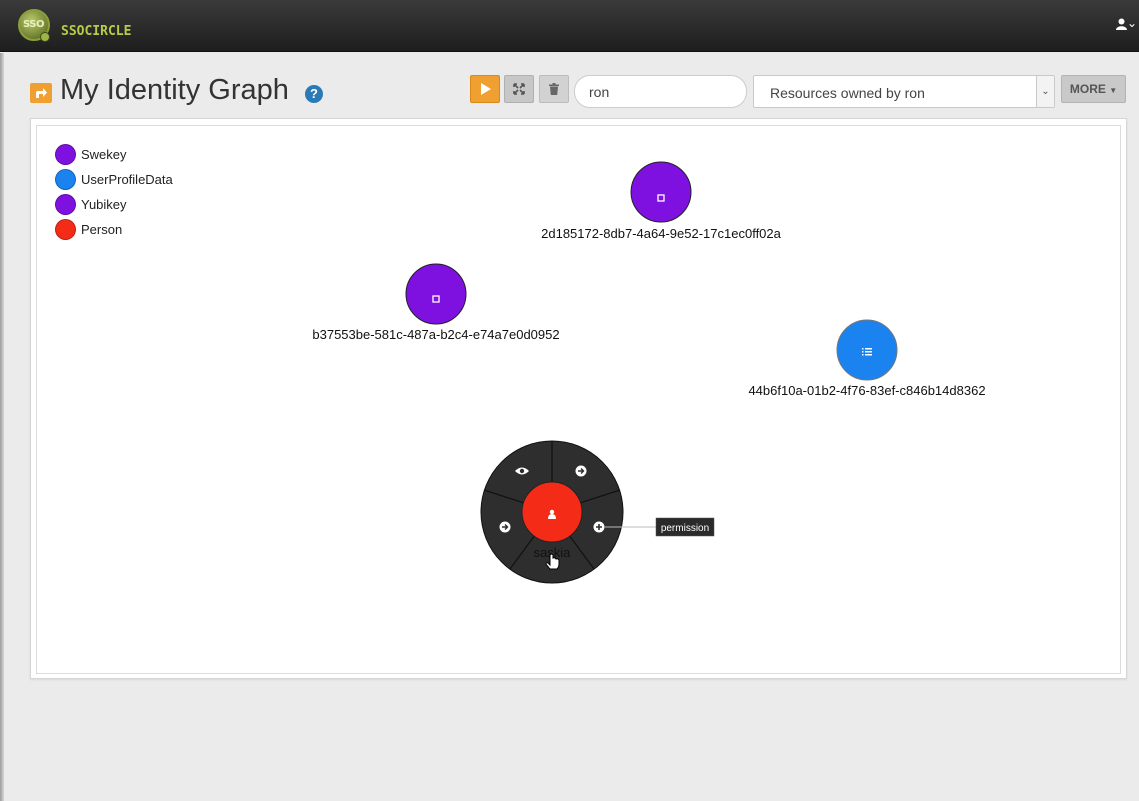  Describe the element at coordinates (102, 229) in the screenshot. I see `legend-label: Person` at that location.